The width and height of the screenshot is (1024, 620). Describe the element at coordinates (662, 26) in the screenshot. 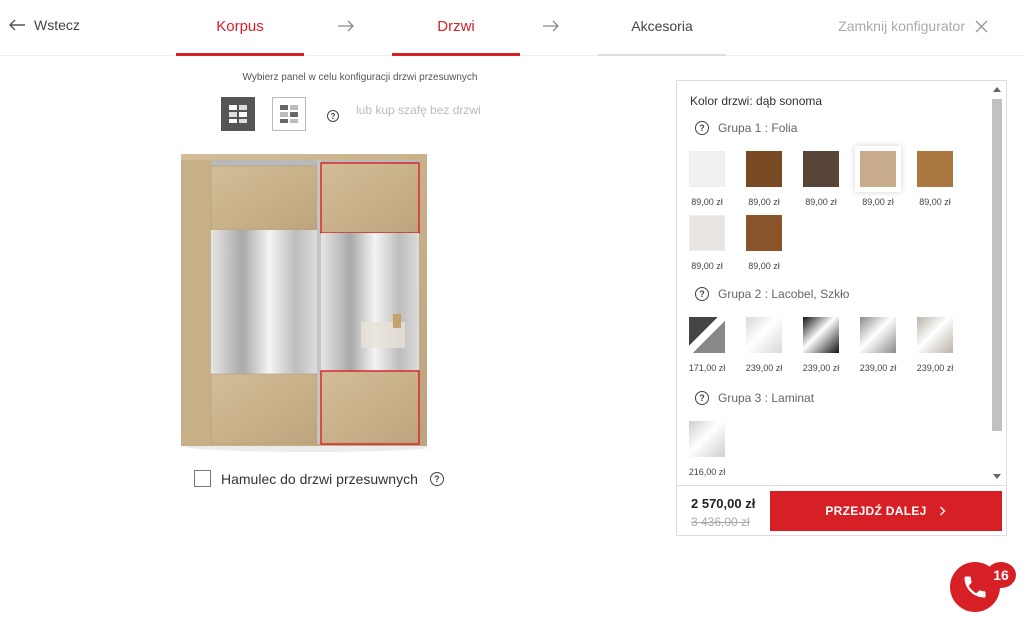

I see `step-akcesoria: Akcesoria` at that location.